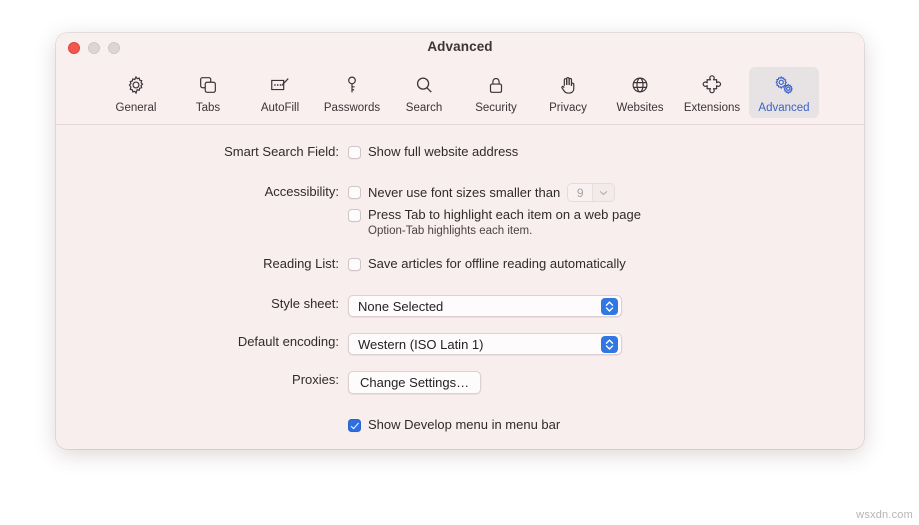  Describe the element at coordinates (496, 85) in the screenshot. I see `lock-icon` at that location.